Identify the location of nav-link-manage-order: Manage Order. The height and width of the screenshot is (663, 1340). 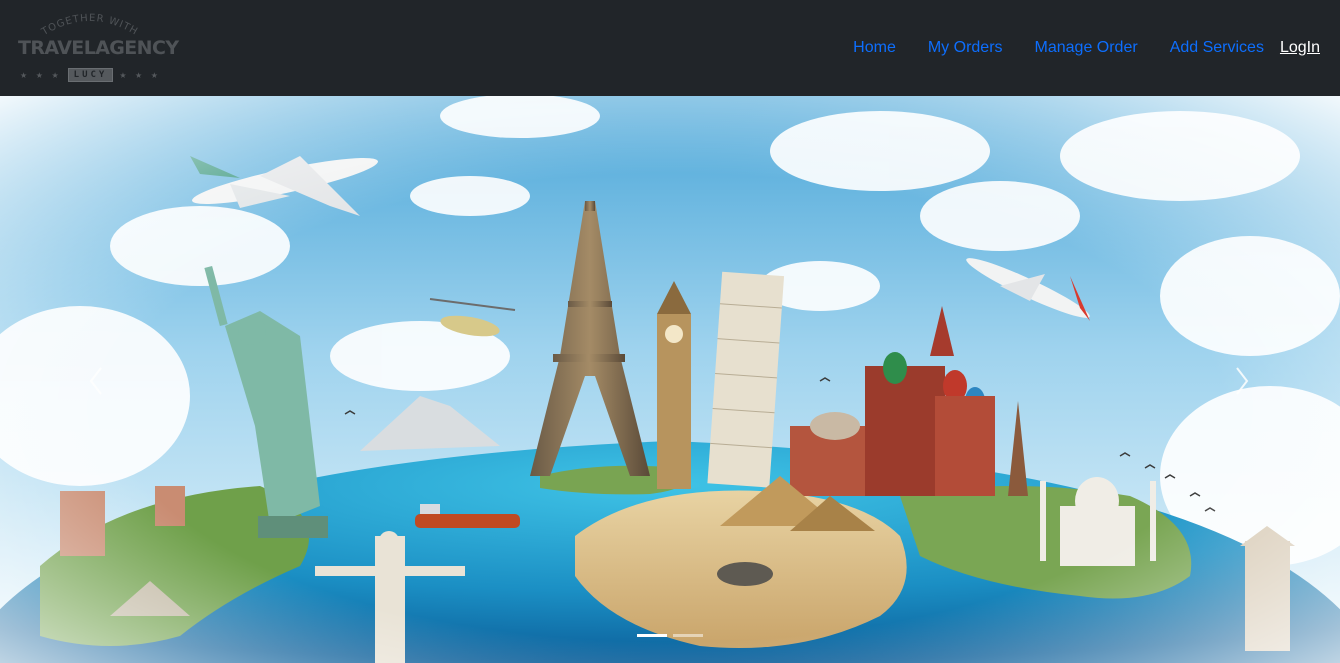
(1086, 48).